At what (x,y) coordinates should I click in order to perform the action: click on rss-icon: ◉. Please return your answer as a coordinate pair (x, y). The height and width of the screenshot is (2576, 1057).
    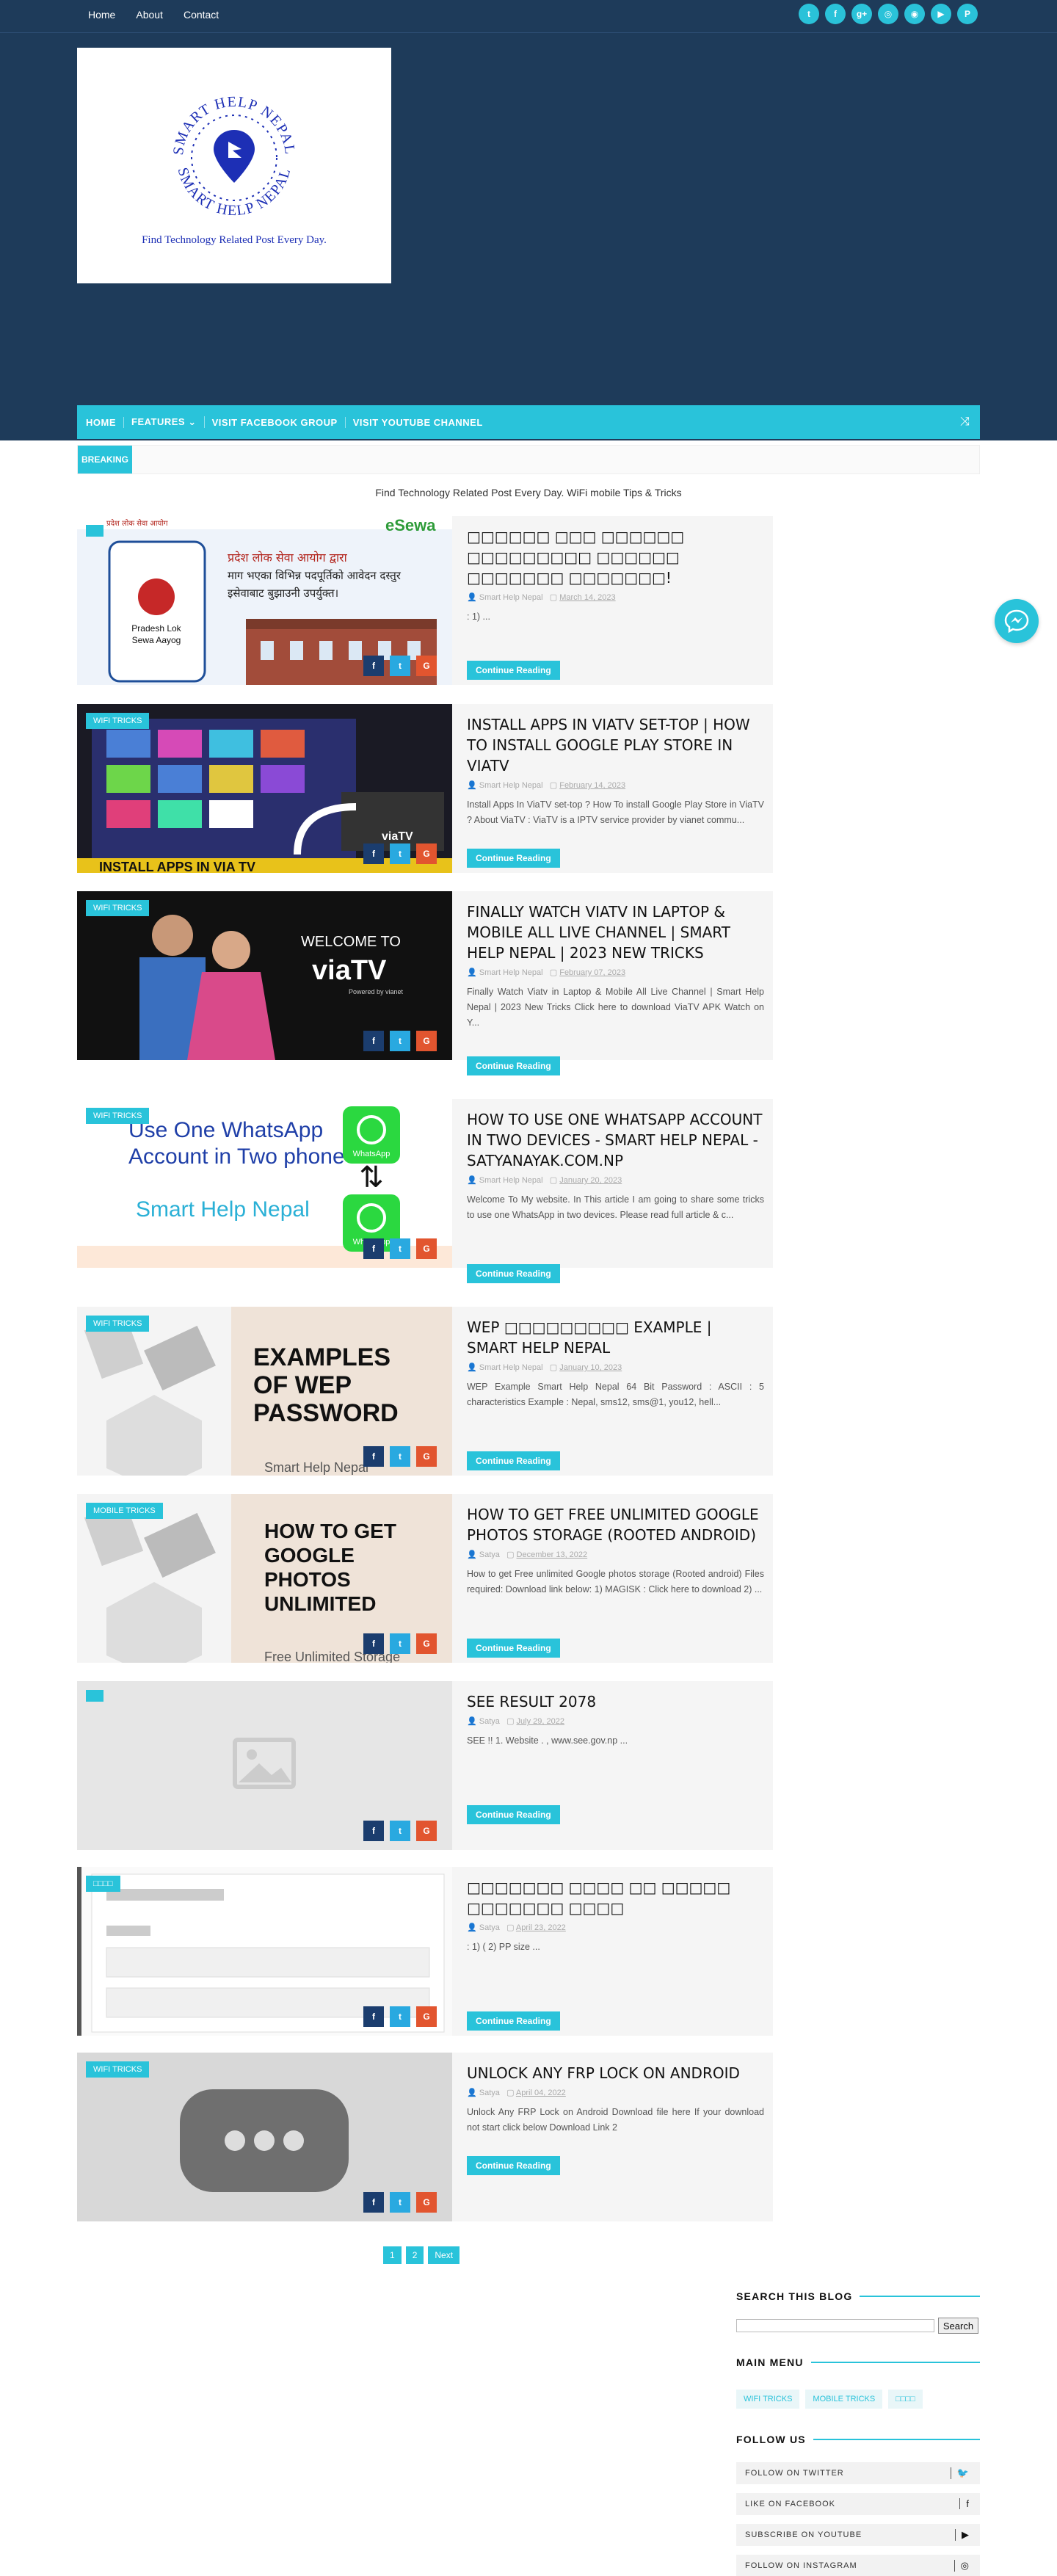
    Looking at the image, I should click on (914, 14).